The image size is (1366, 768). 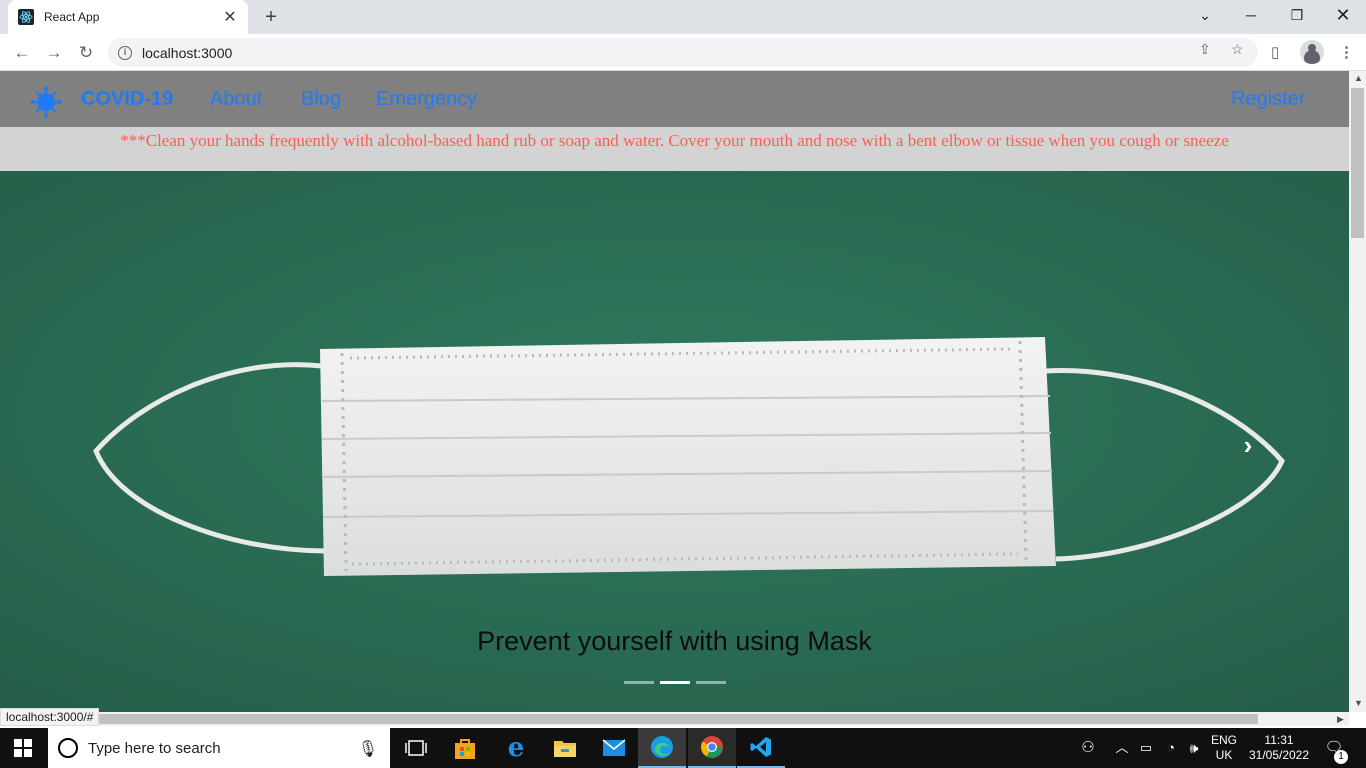 What do you see at coordinates (1146, 748) in the screenshot?
I see `battery-icon: ▭` at bounding box center [1146, 748].